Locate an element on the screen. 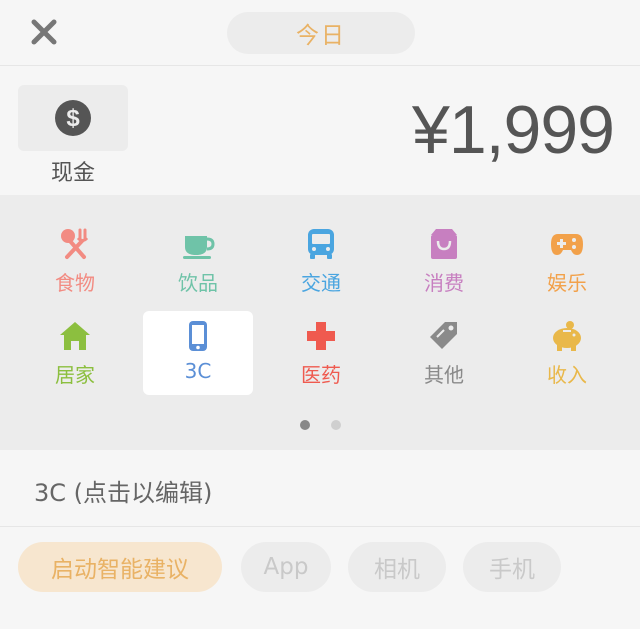 This screenshot has width=640, height=629. category-3c: 3C is located at coordinates (198, 353).